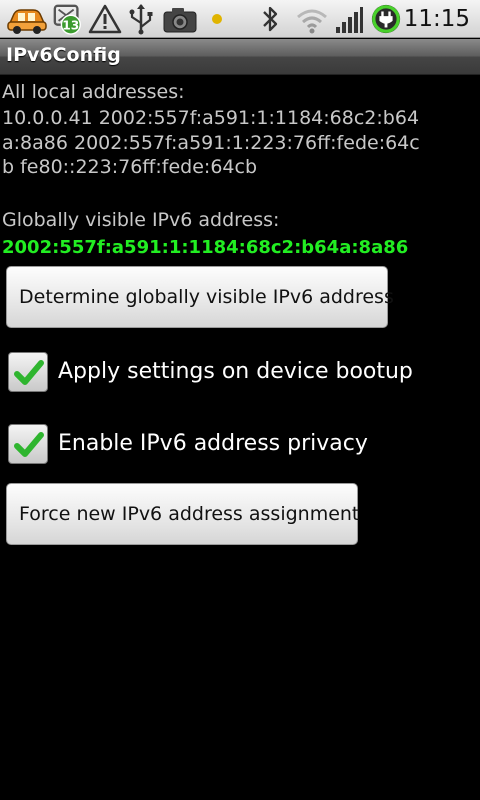 This screenshot has width=480, height=800. What do you see at coordinates (240, 57) in the screenshot?
I see `app-title-bar: IPv6Config` at bounding box center [240, 57].